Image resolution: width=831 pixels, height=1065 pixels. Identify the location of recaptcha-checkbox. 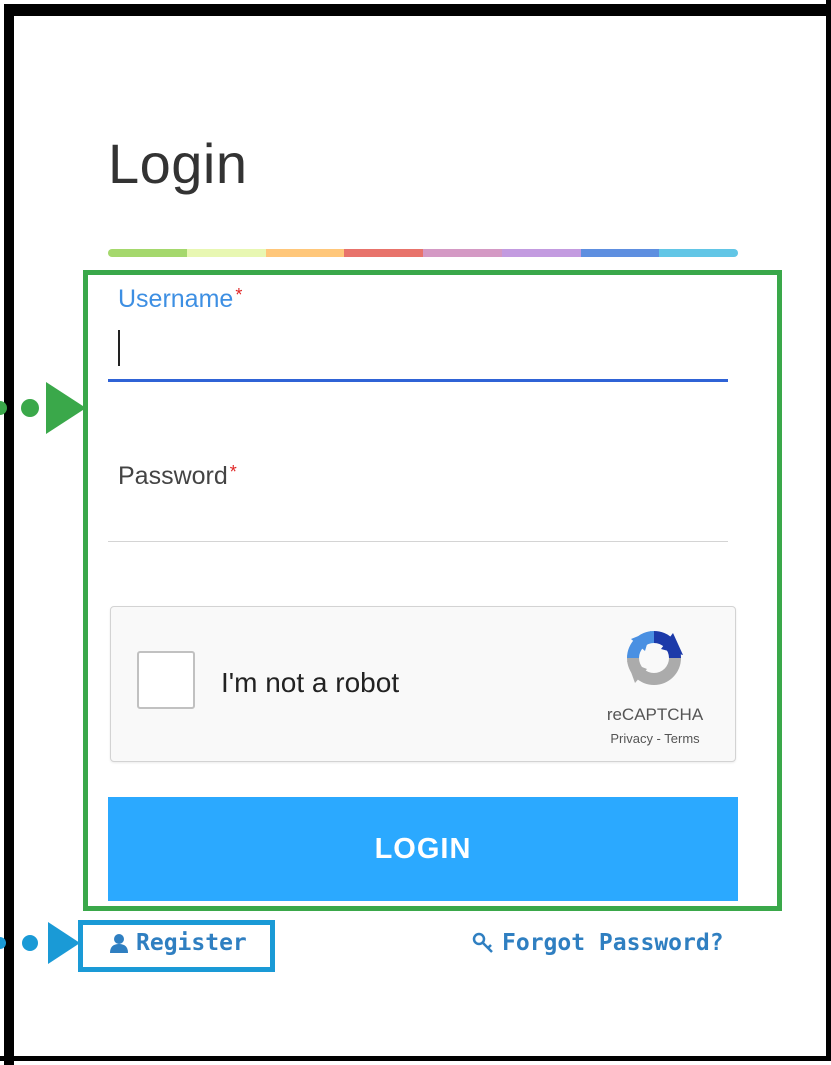
(166, 680).